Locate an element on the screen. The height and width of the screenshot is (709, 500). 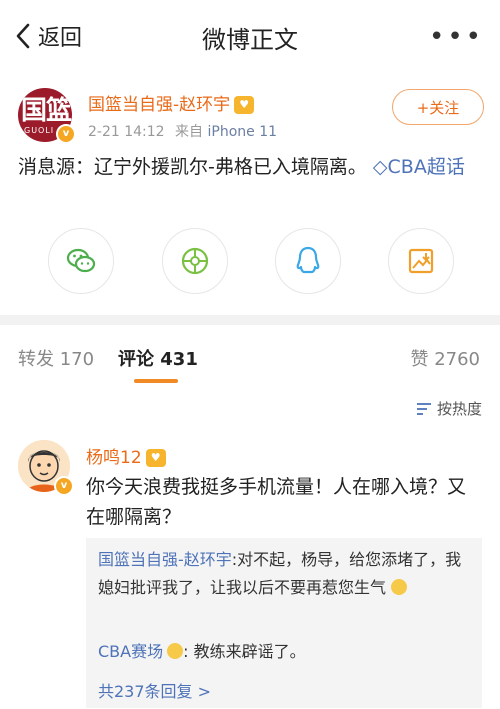
wechat-icon is located at coordinates (81, 260).